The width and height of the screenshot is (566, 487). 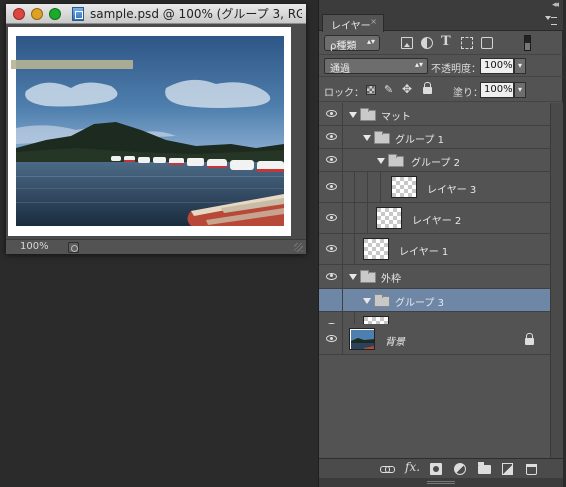 I want to click on layer-row-group-1: グループ 1, so click(x=434, y=137).